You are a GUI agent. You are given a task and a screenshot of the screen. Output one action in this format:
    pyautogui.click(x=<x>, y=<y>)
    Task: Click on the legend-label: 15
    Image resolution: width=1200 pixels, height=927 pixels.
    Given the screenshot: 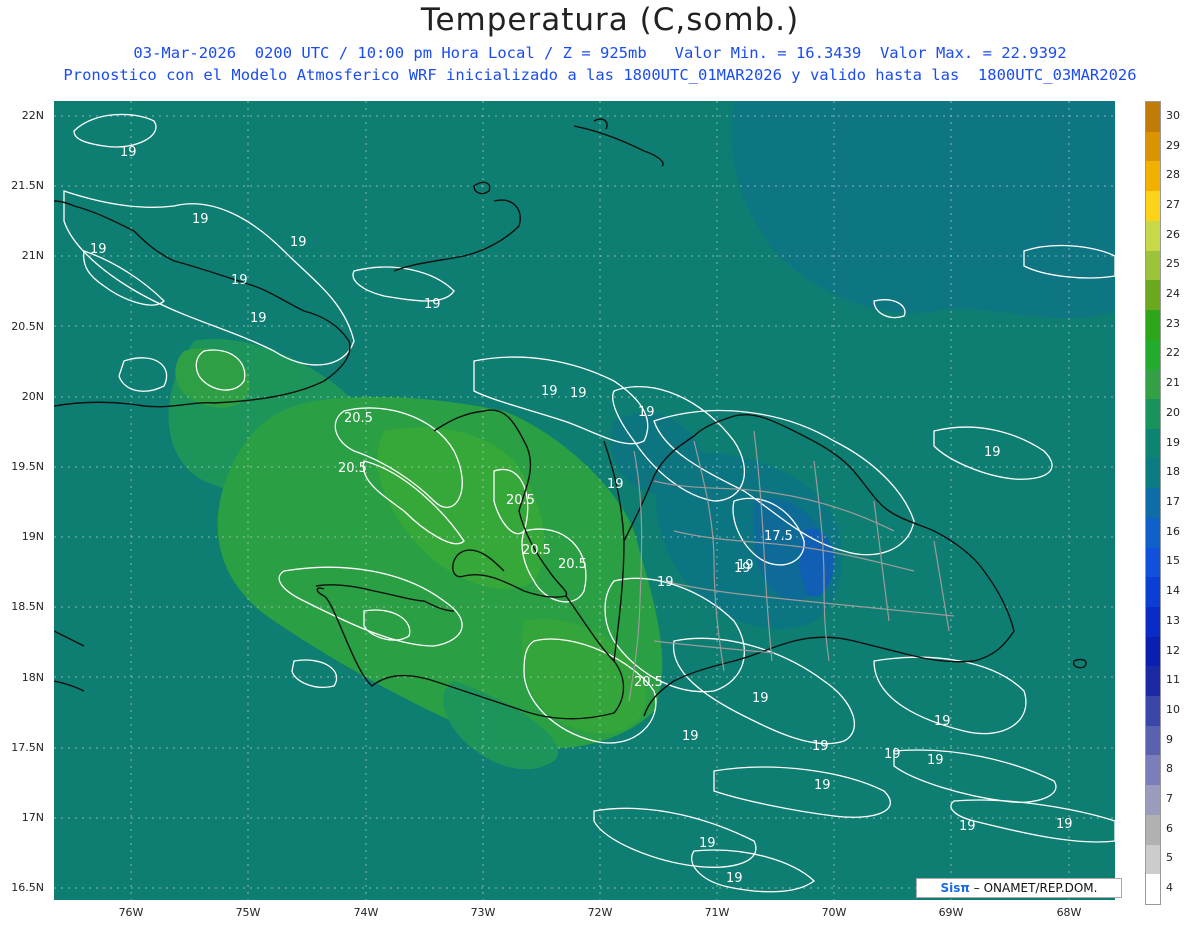 What is the action you would take?
    pyautogui.click(x=1173, y=561)
    